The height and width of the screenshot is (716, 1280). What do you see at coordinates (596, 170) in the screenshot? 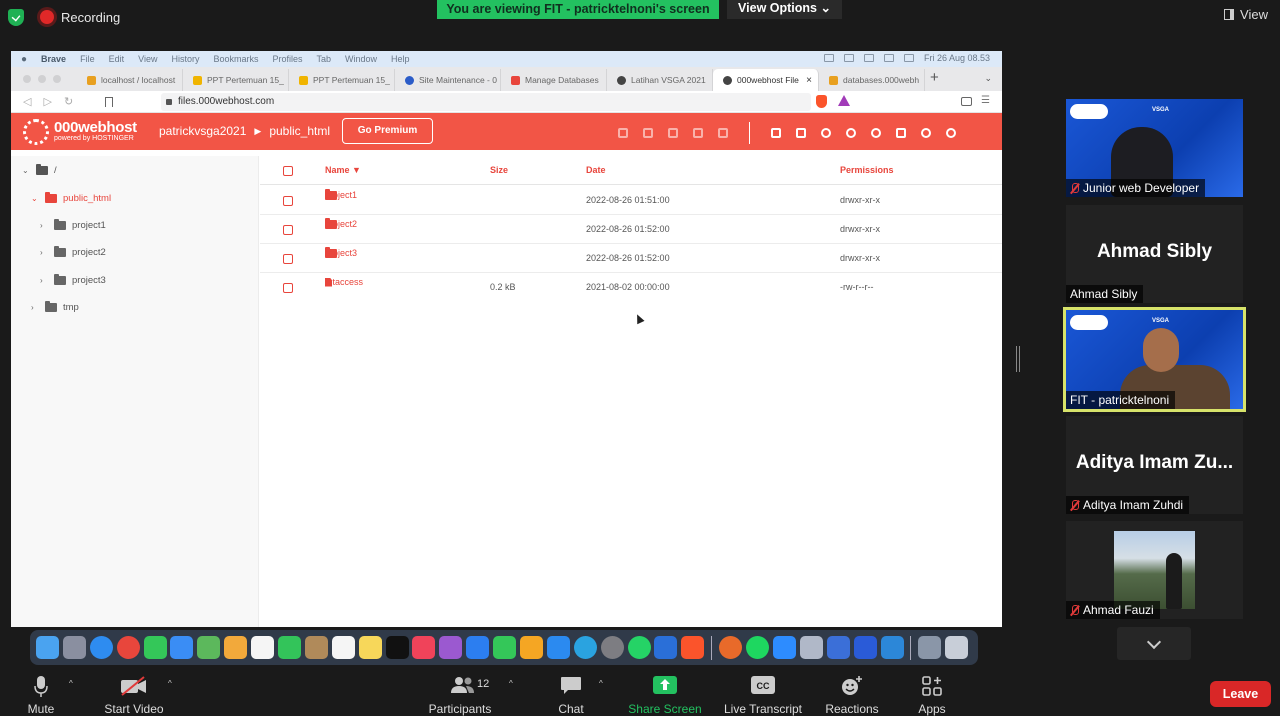
I see `header-date: Date` at bounding box center [596, 170].